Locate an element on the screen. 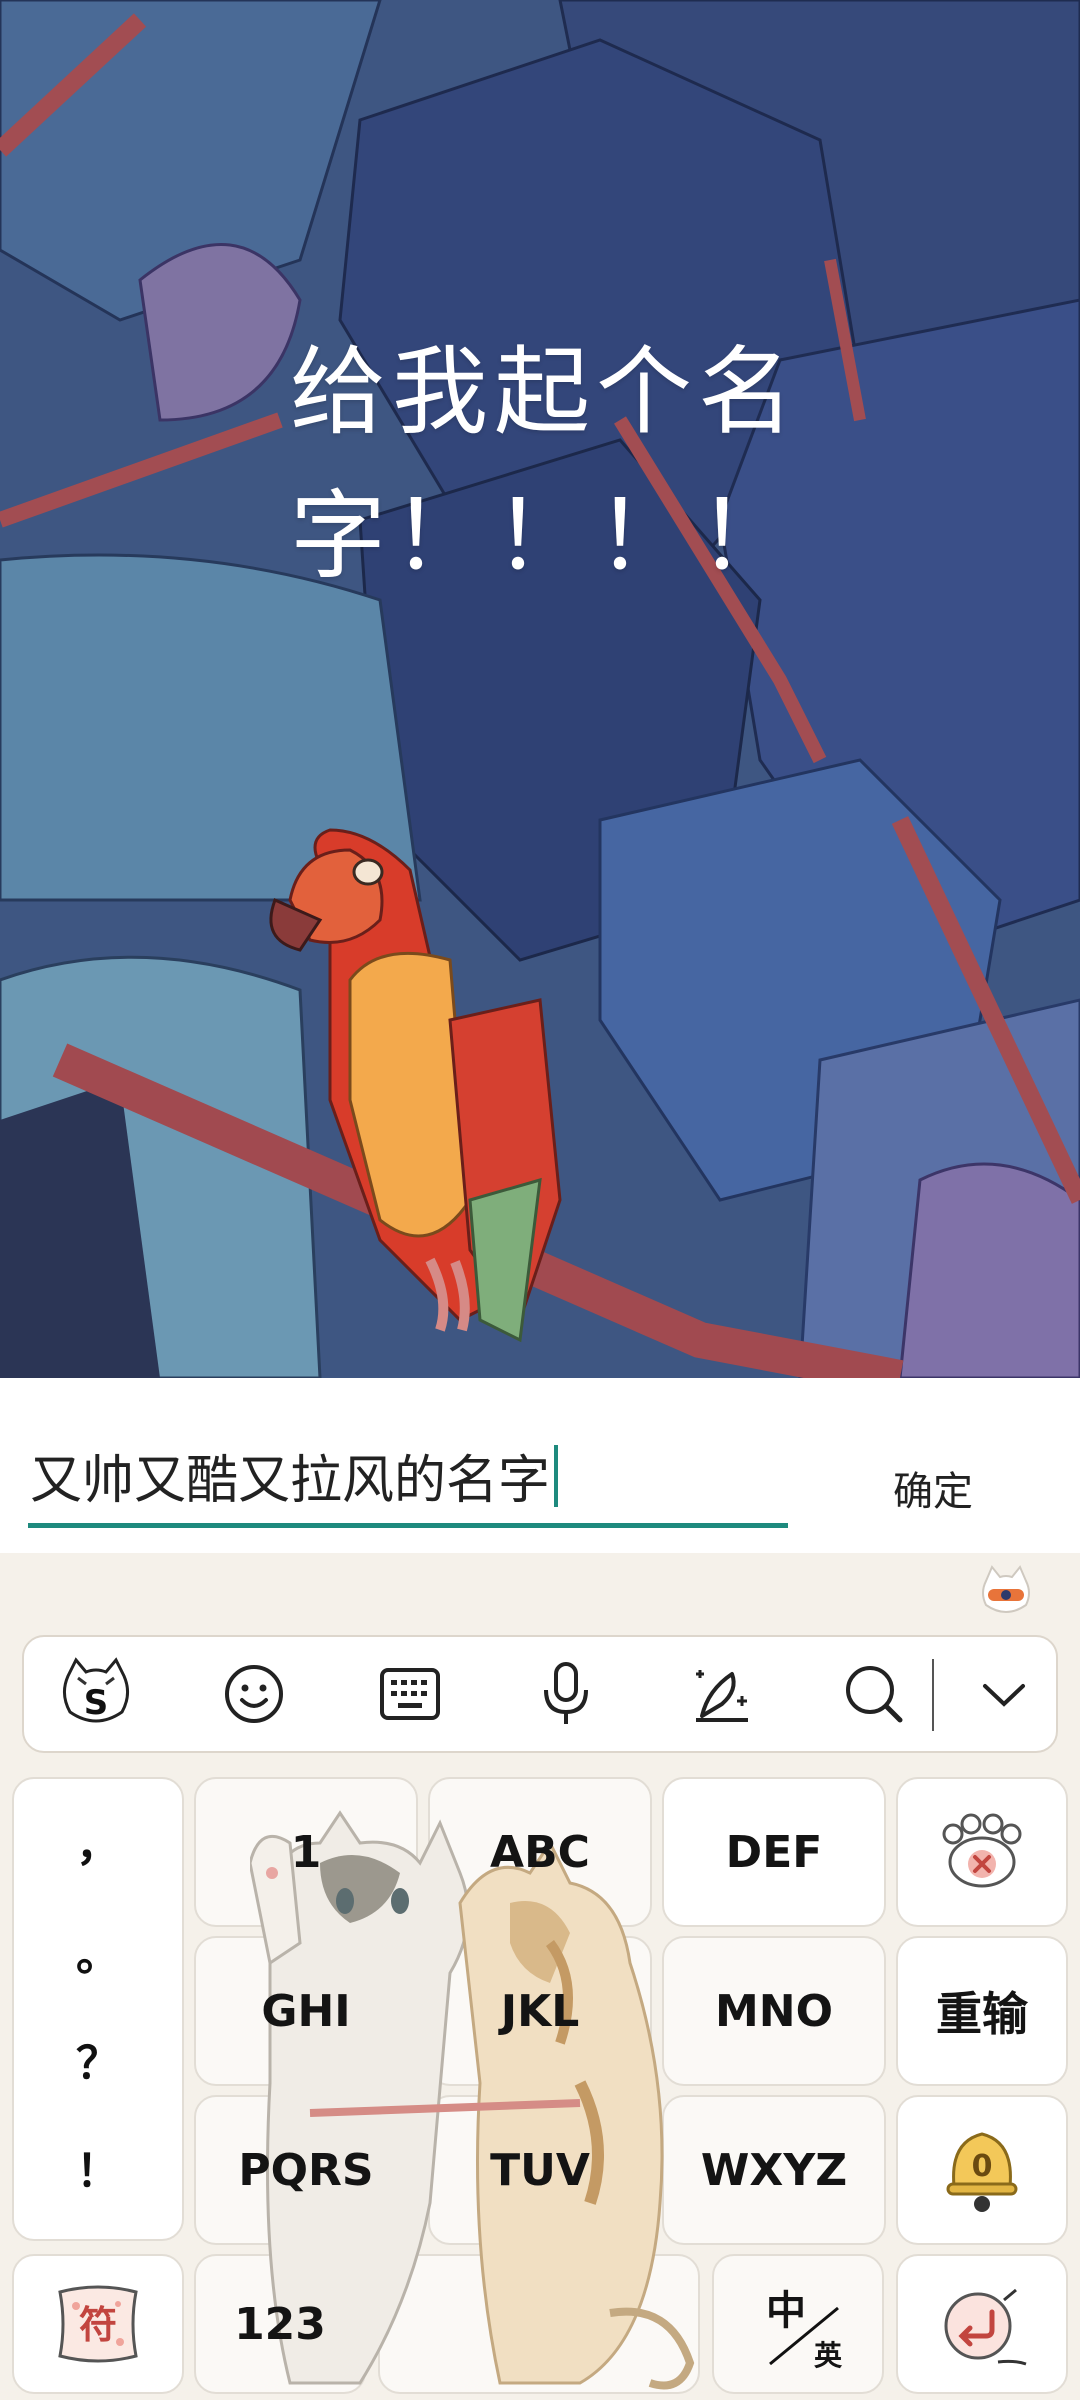 The height and width of the screenshot is (2400, 1080). reenter-key: 重输 is located at coordinates (982, 2011).